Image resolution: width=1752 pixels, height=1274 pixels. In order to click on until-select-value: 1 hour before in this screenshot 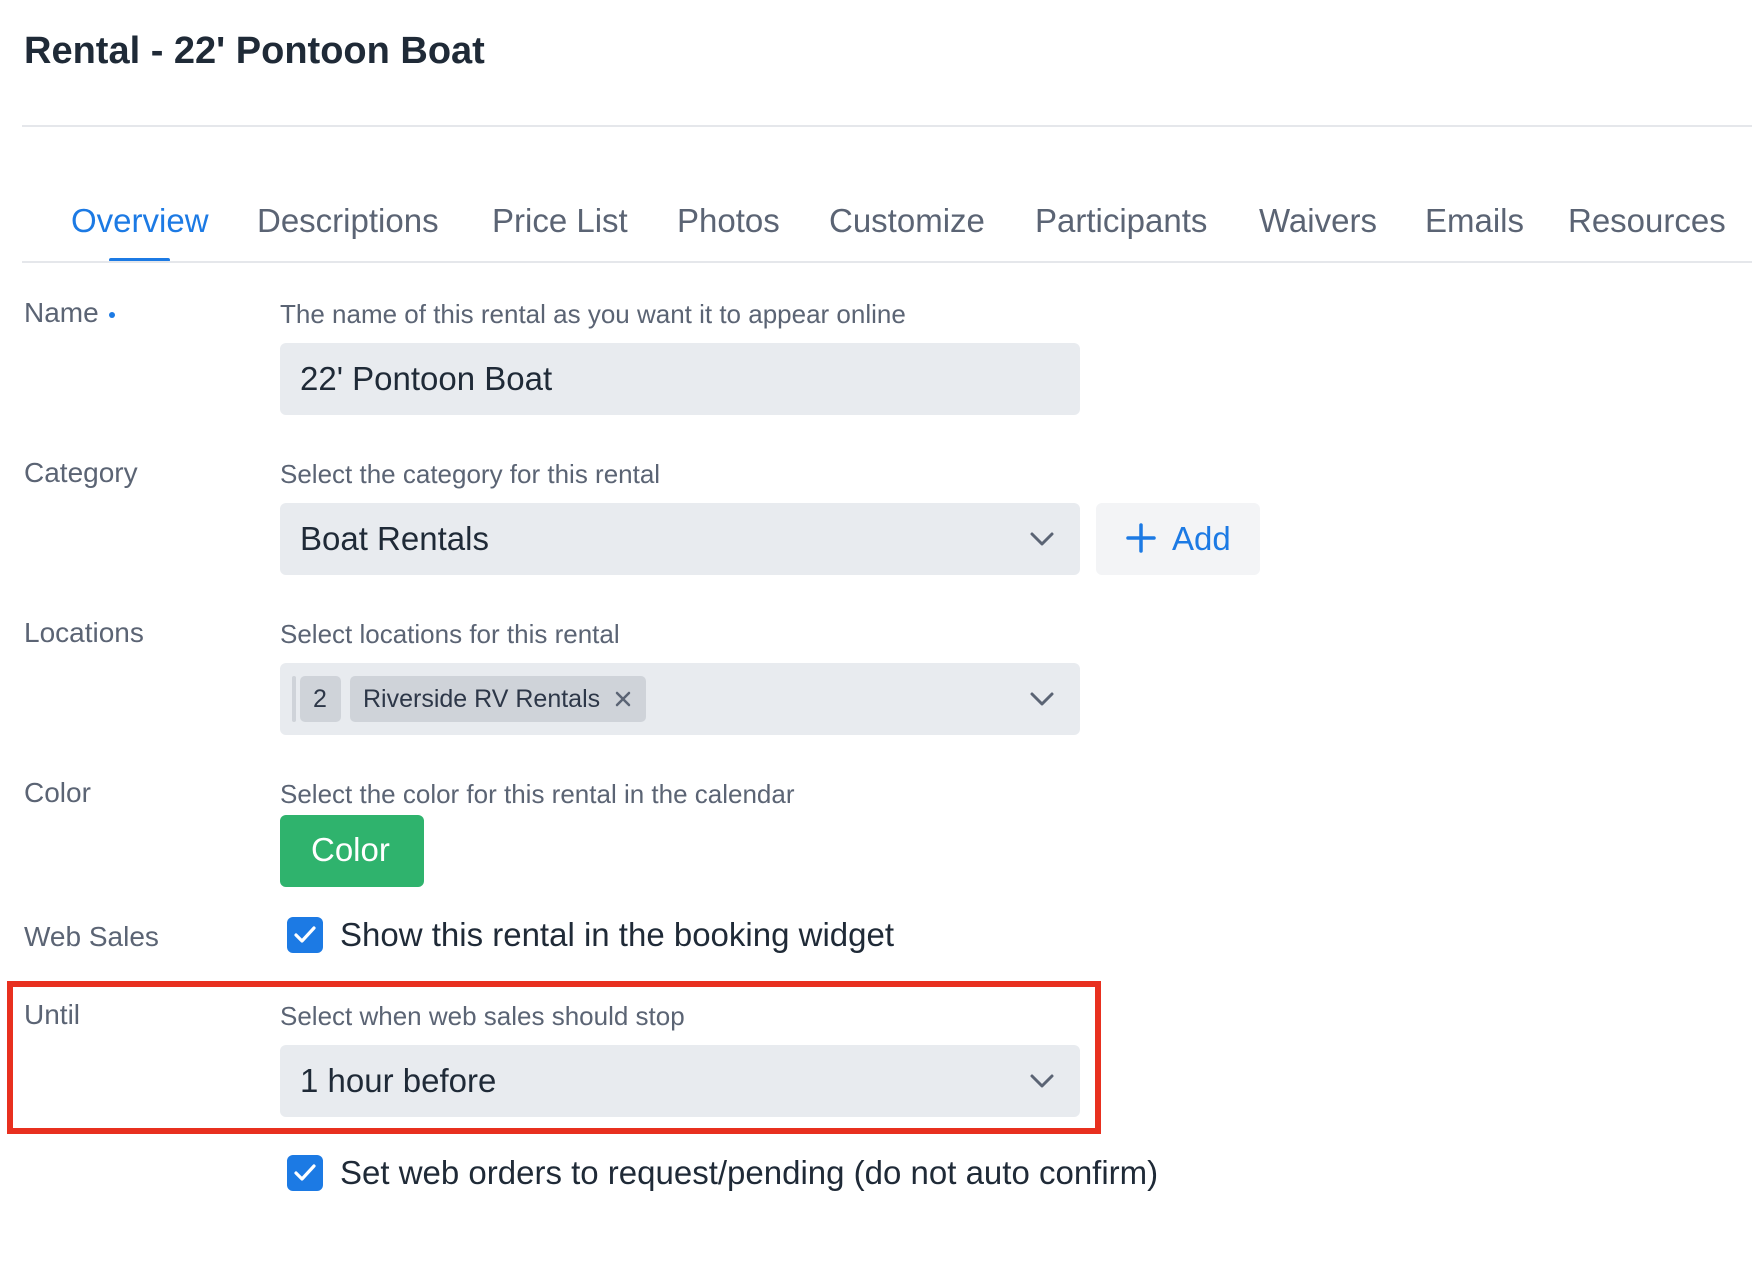, I will do `click(398, 1080)`.